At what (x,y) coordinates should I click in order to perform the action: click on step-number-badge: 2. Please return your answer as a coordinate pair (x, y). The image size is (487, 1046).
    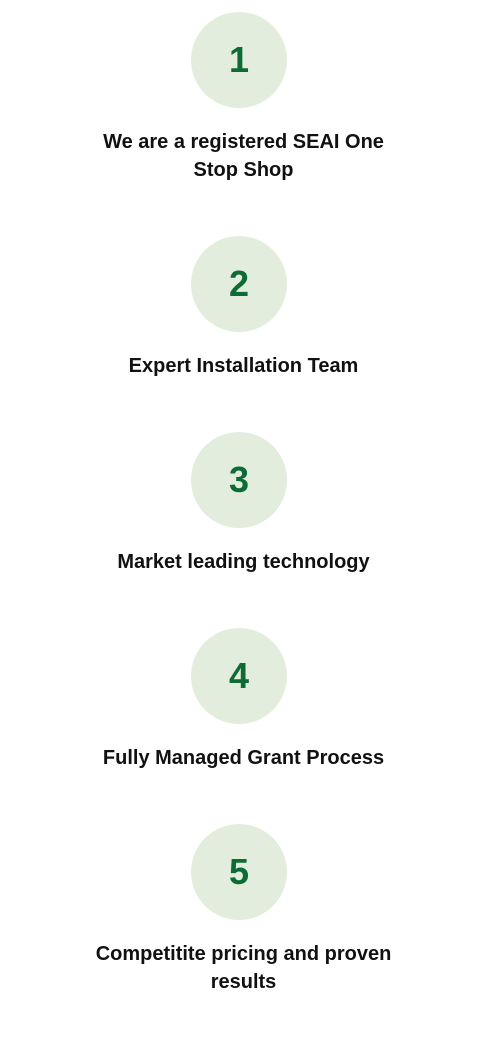
    Looking at the image, I should click on (239, 284).